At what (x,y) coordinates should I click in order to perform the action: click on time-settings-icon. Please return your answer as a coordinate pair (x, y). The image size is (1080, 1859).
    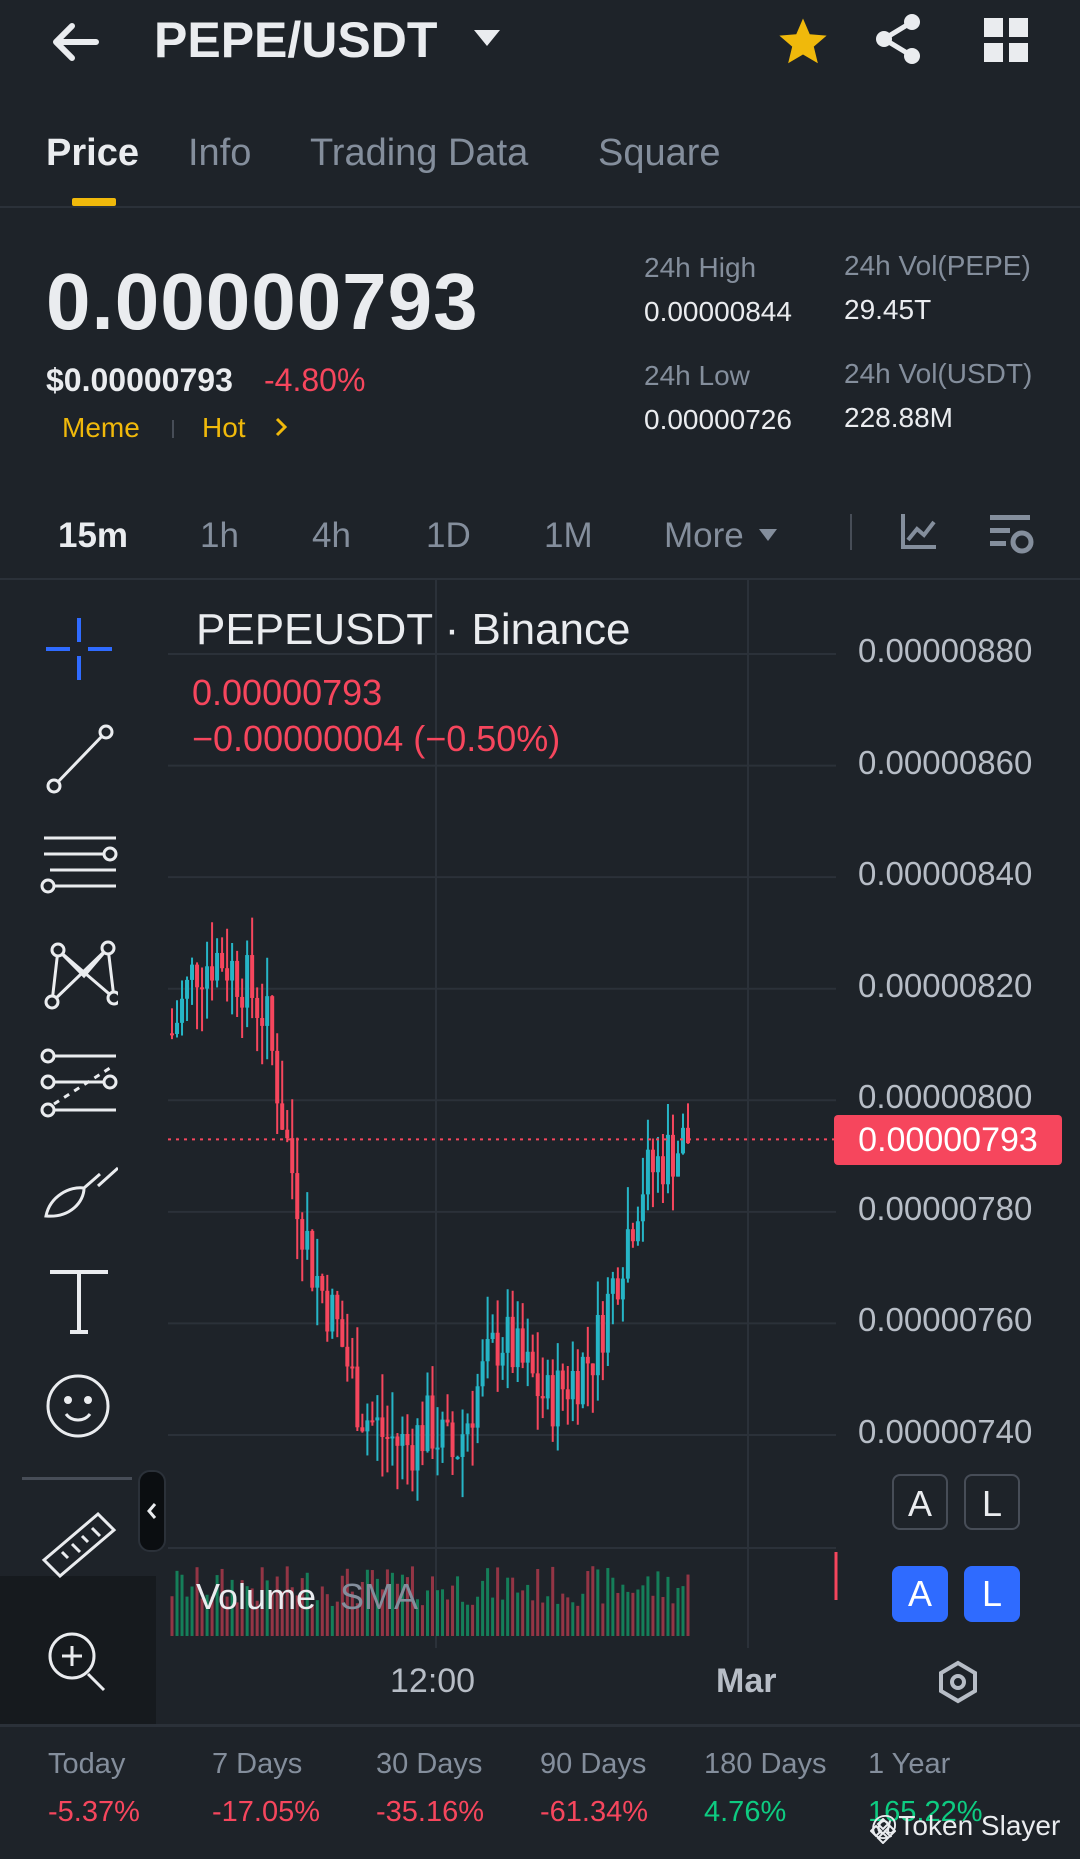
    Looking at the image, I should click on (958, 1684).